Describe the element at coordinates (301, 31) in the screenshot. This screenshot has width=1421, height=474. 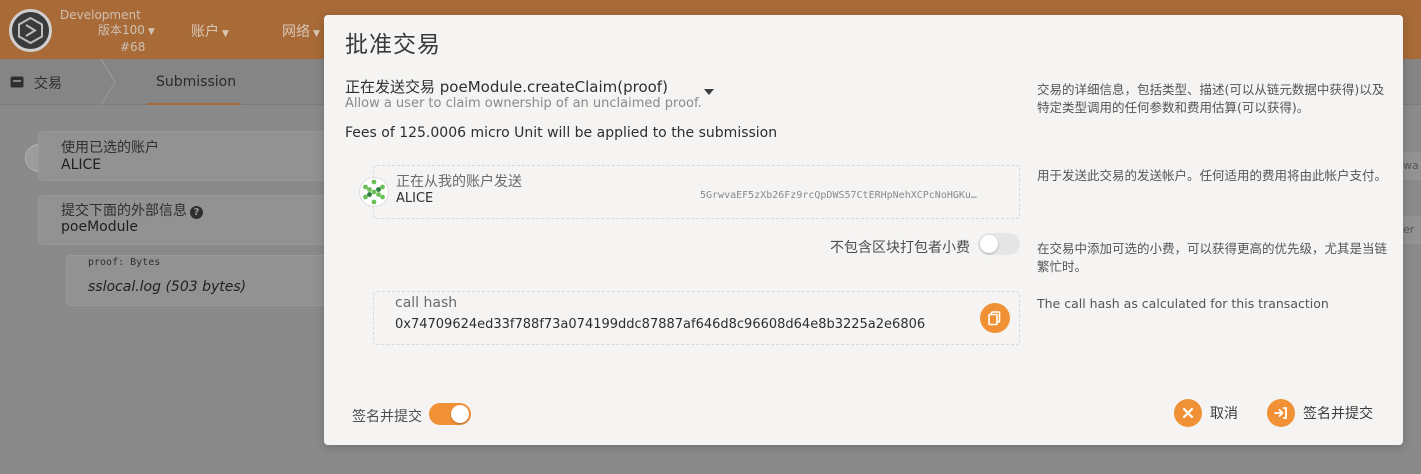
I see `nav-network: 网络 ▼` at that location.